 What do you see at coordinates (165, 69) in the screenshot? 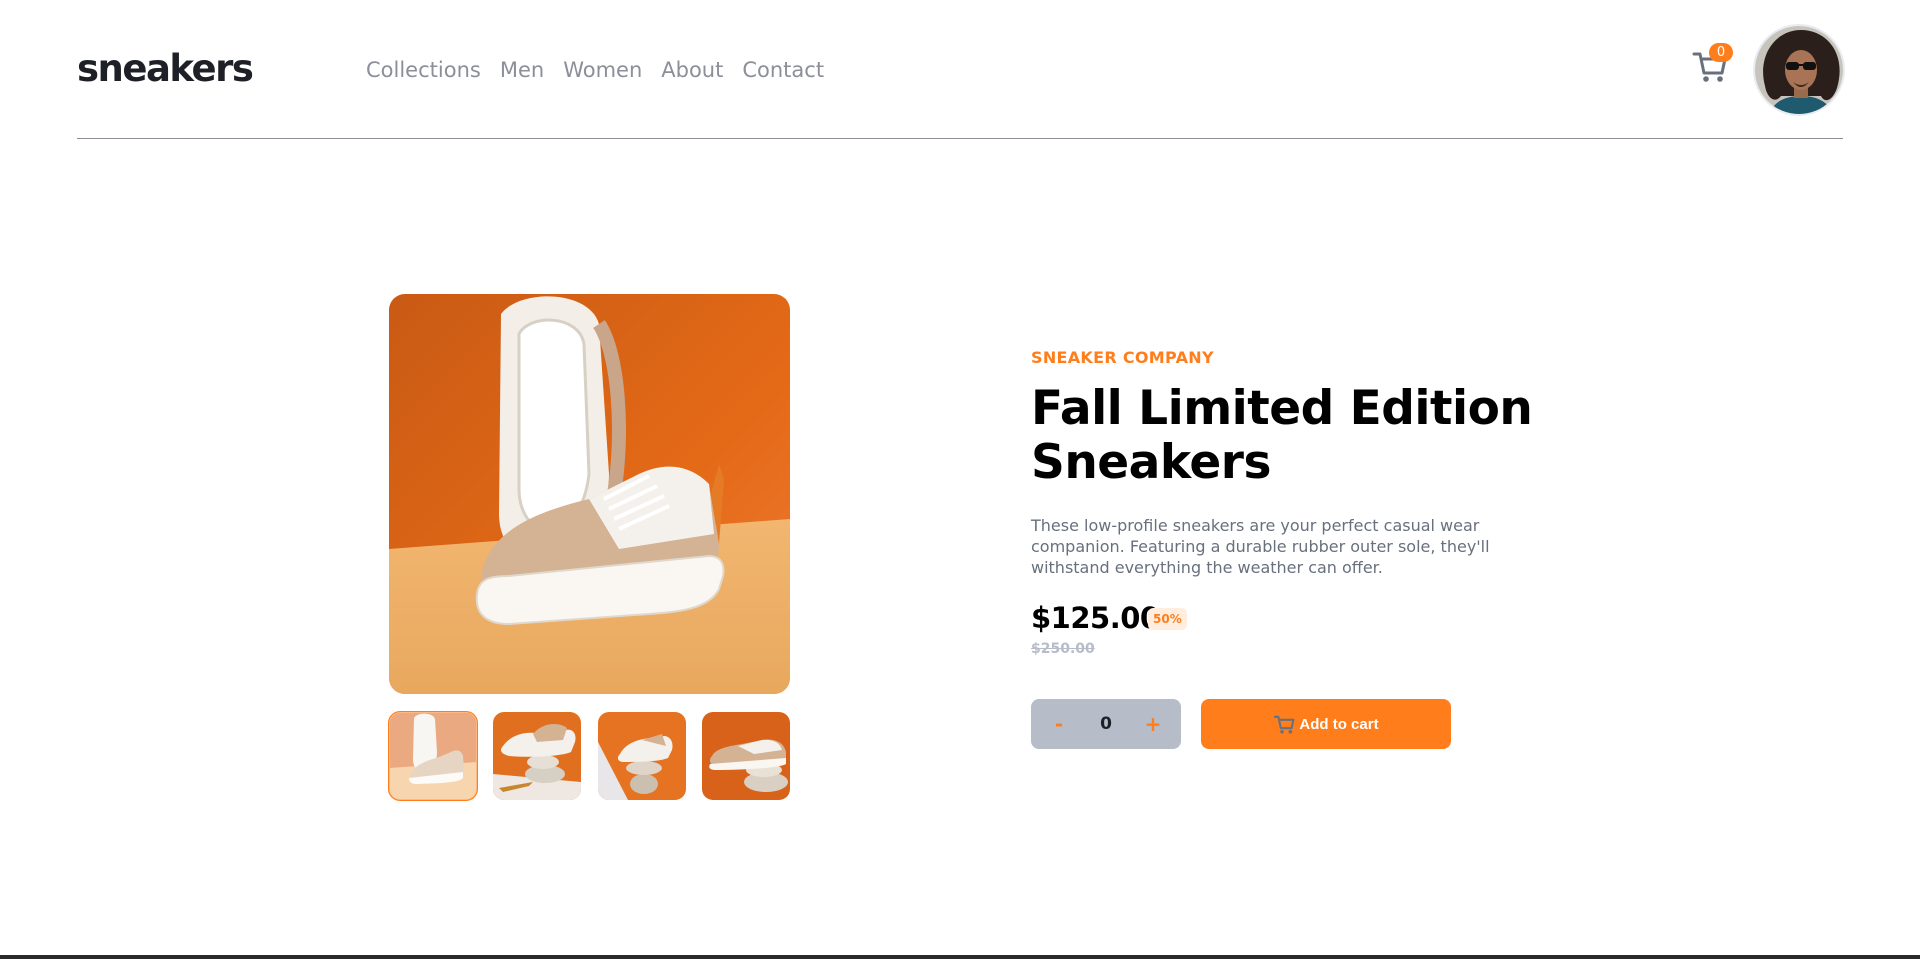
I see `site-logo: sneakers` at bounding box center [165, 69].